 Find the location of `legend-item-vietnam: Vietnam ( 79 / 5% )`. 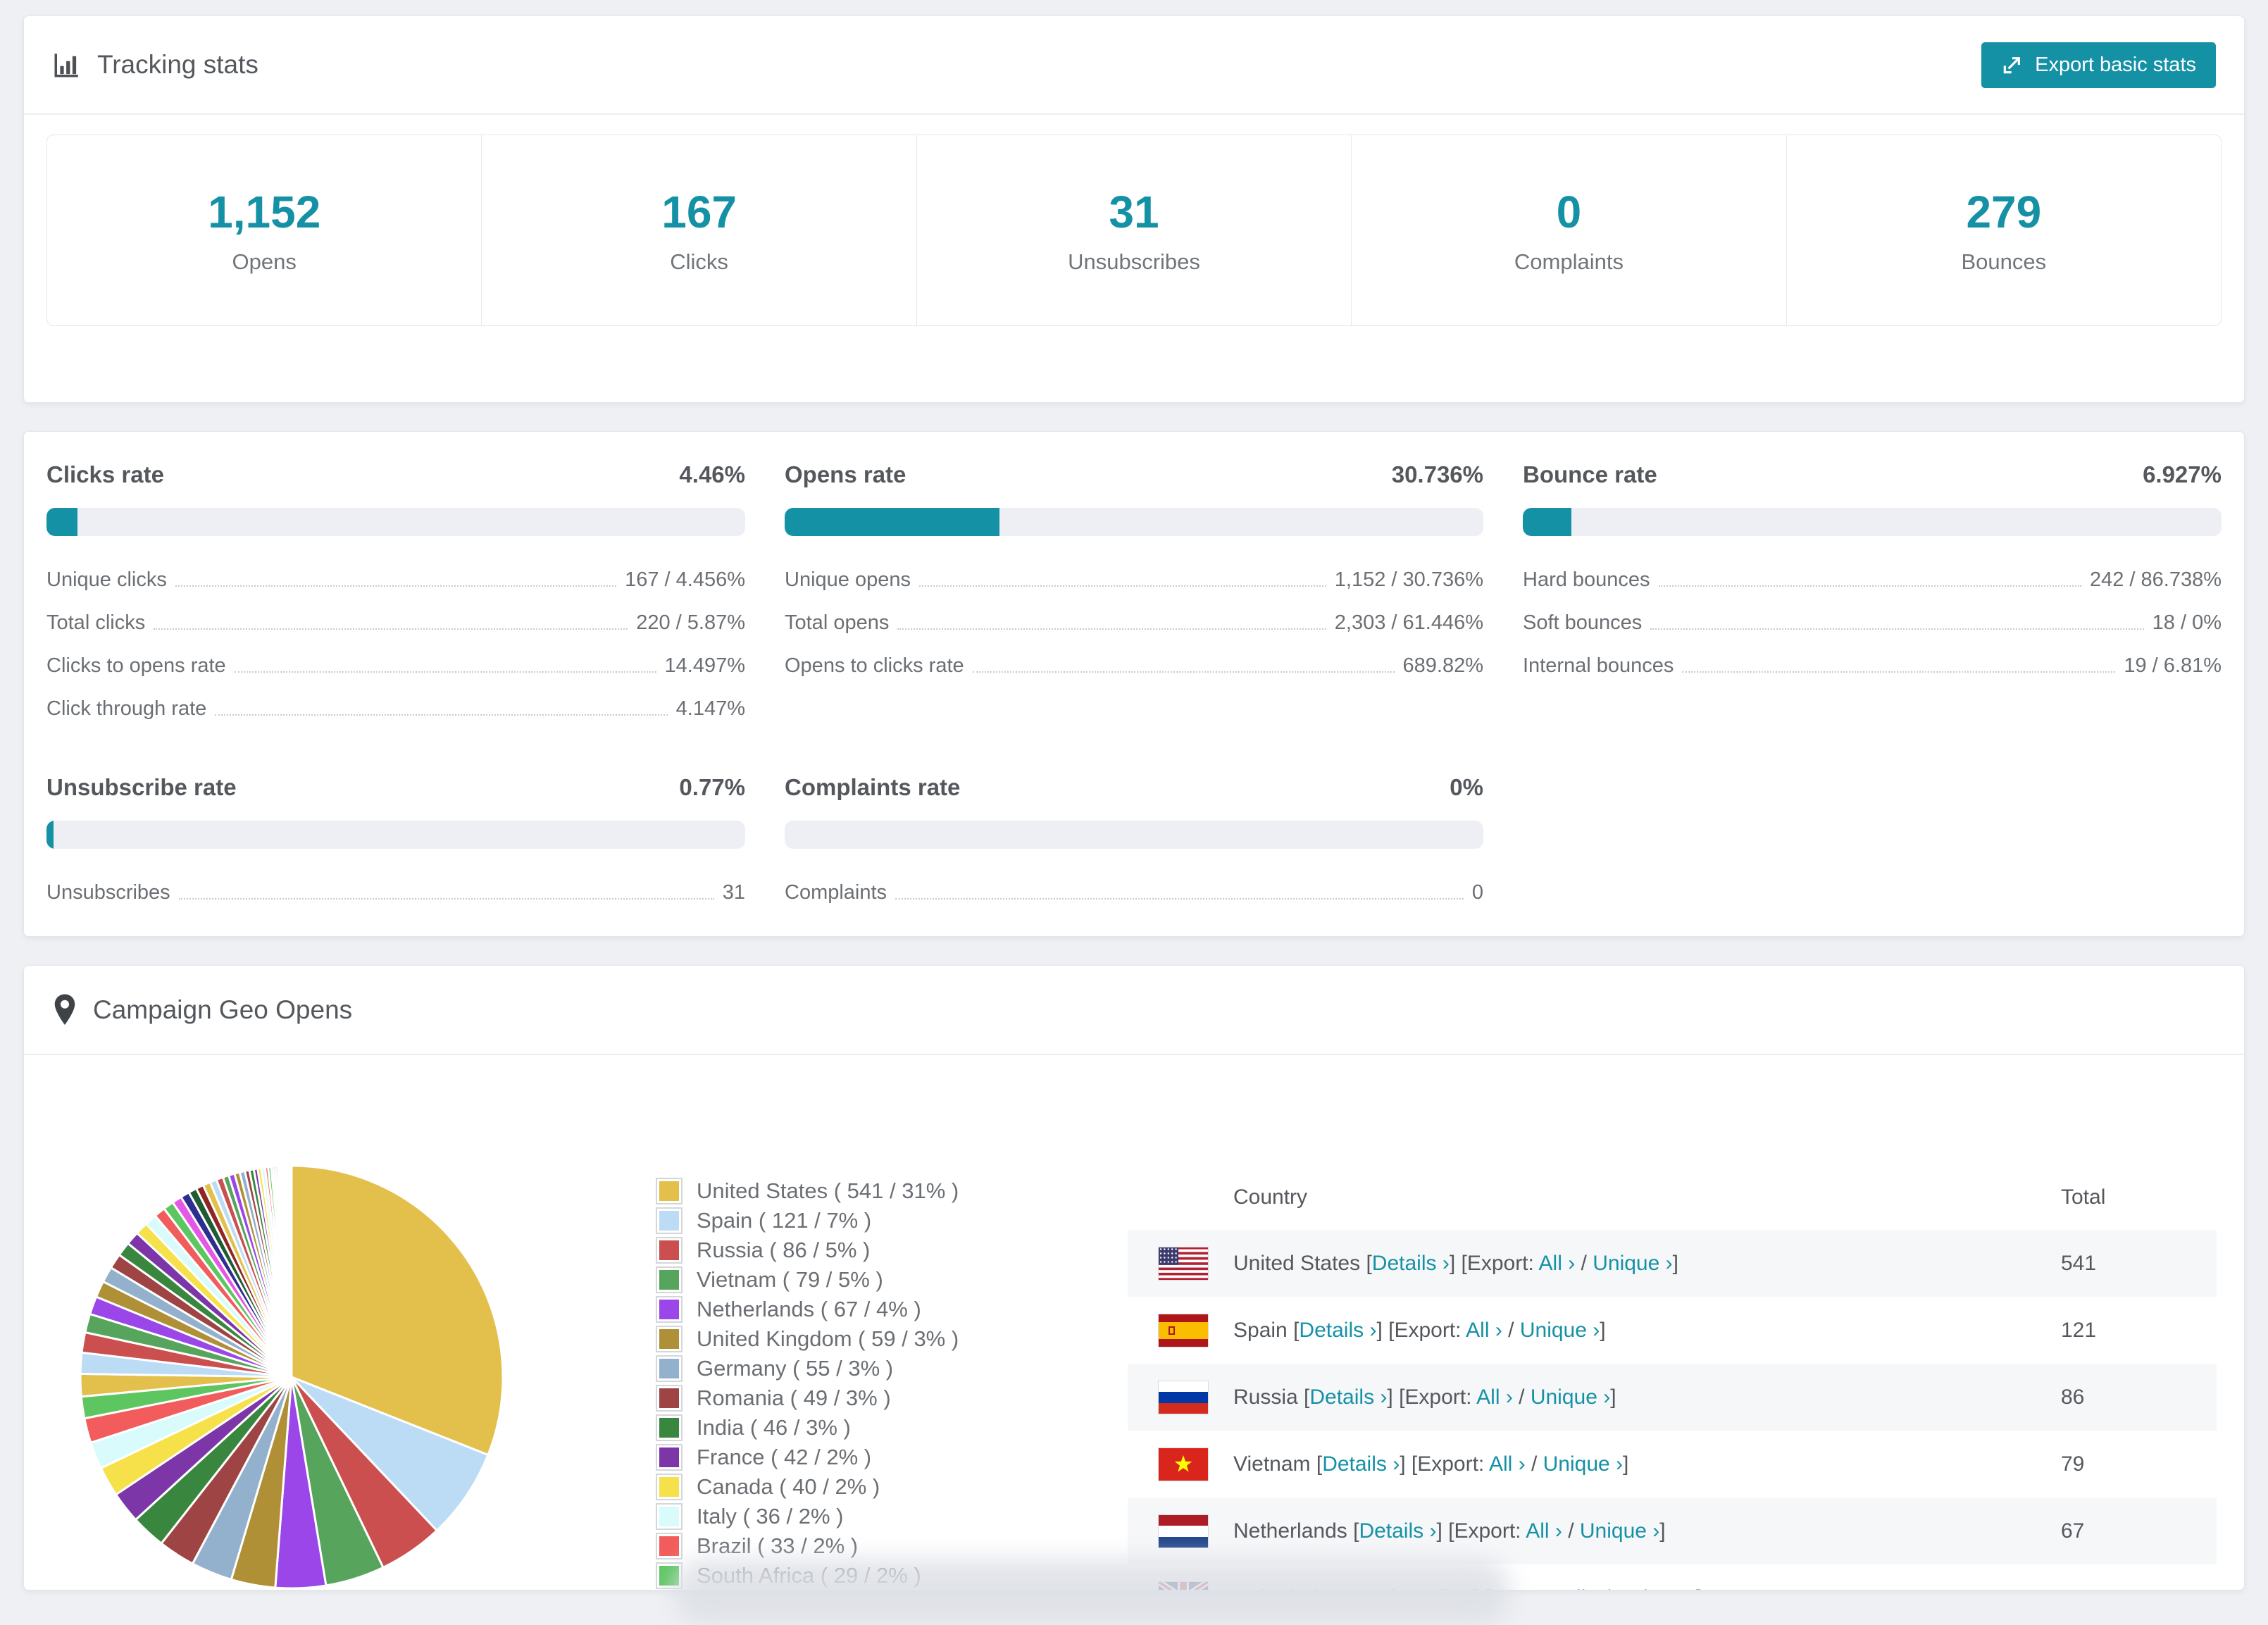

legend-item-vietnam: Vietnam ( 79 / 5% ) is located at coordinates (807, 1280).